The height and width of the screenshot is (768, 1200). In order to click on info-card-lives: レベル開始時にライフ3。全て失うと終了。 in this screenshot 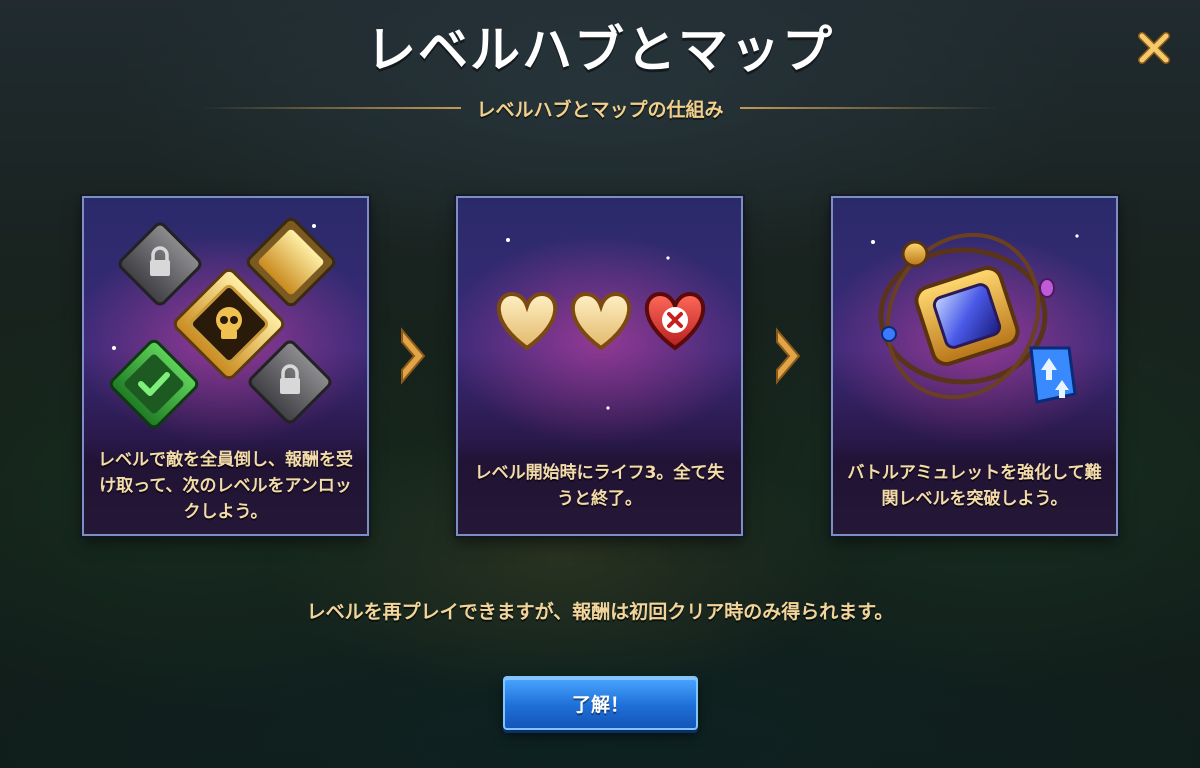, I will do `click(599, 366)`.